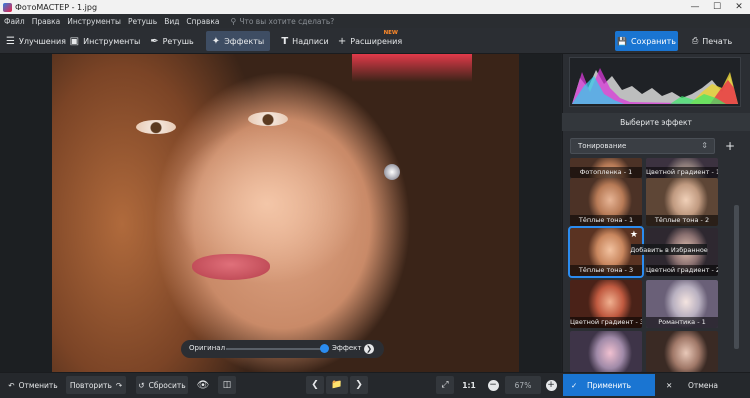  What do you see at coordinates (141, 385) in the screenshot?
I see `reset-icon: ↺` at bounding box center [141, 385].